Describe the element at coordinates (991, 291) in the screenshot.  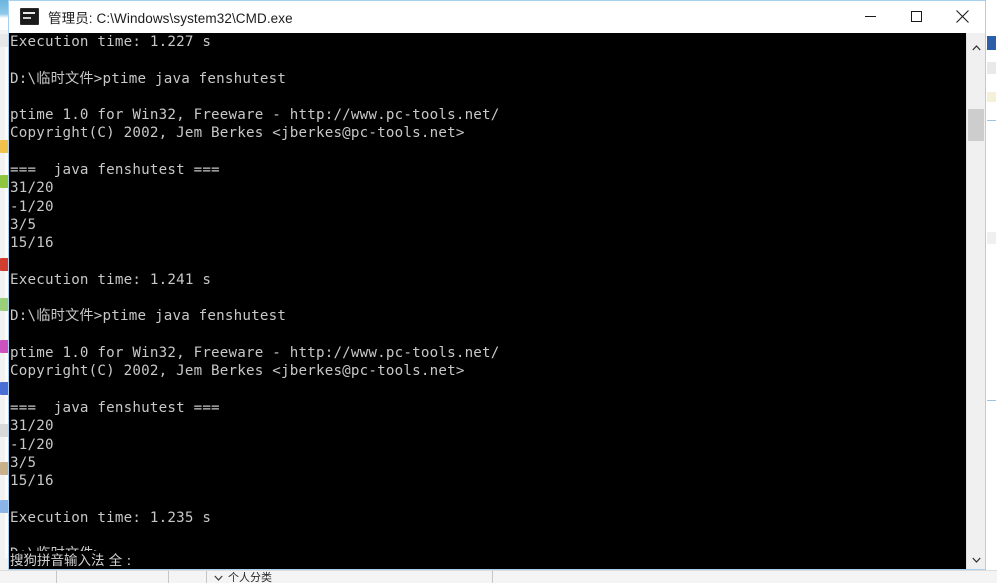
I see `background-right-panel` at that location.